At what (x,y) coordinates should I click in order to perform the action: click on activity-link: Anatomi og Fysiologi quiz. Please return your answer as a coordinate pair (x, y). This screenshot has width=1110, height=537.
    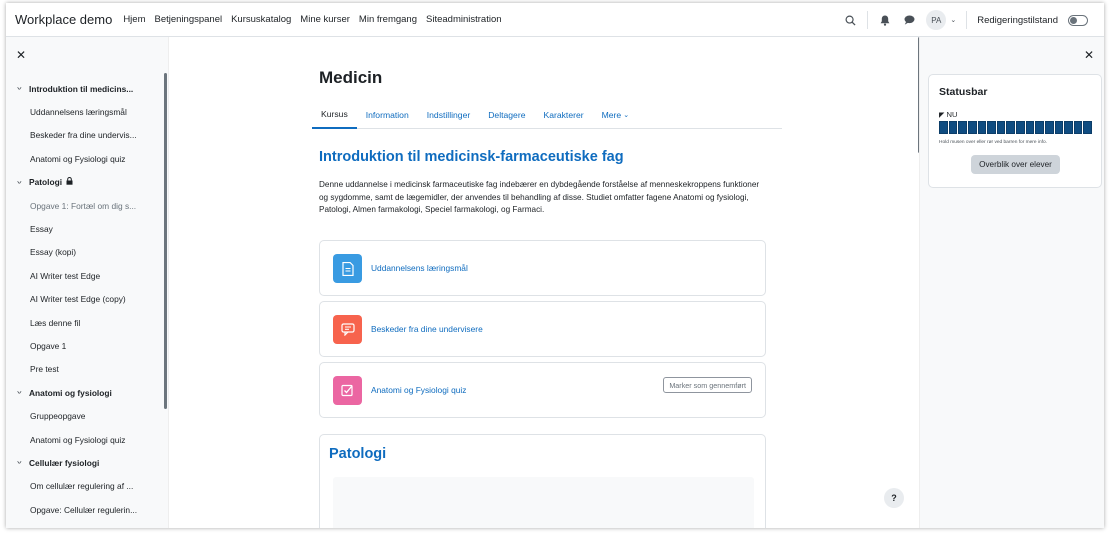
    Looking at the image, I should click on (418, 390).